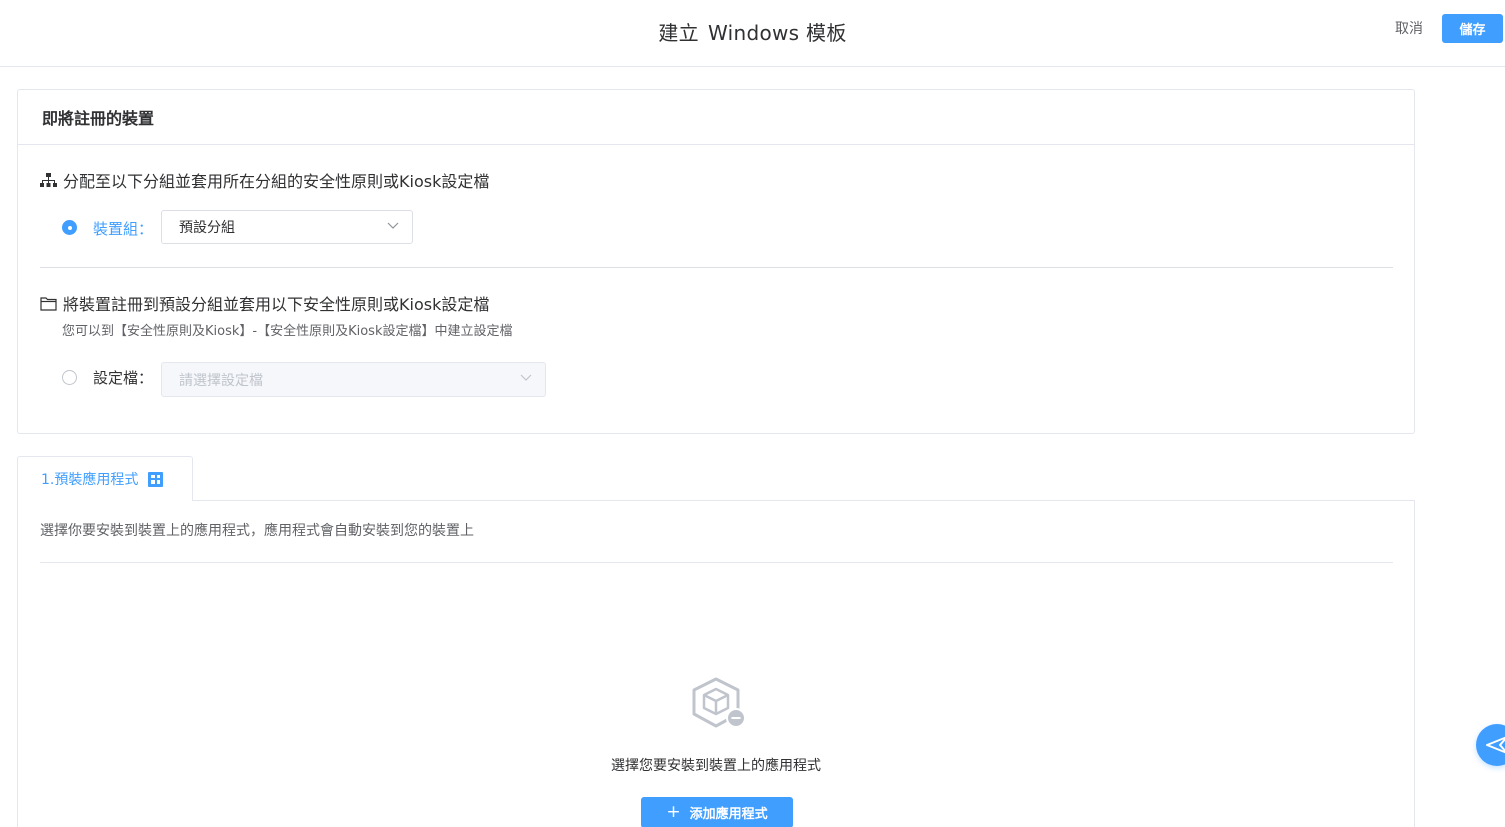 The width and height of the screenshot is (1505, 827). What do you see at coordinates (678, 33) in the screenshot?
I see `page-title-prefix: 建立` at bounding box center [678, 33].